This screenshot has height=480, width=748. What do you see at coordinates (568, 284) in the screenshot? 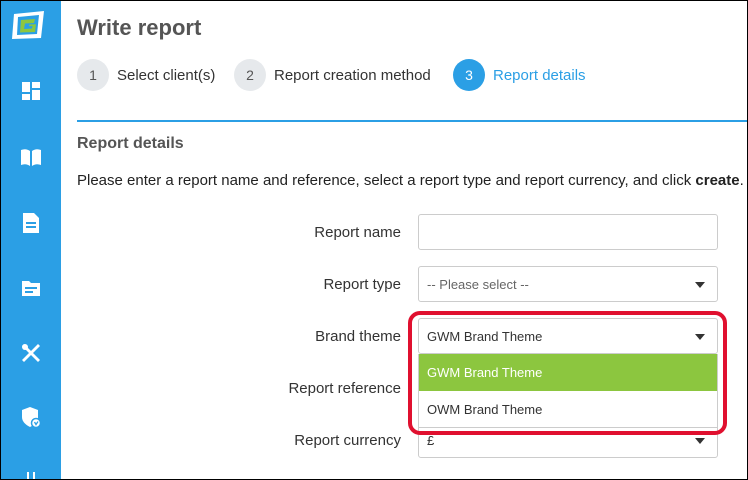
I see `report-type-select: -- Please select --` at bounding box center [568, 284].